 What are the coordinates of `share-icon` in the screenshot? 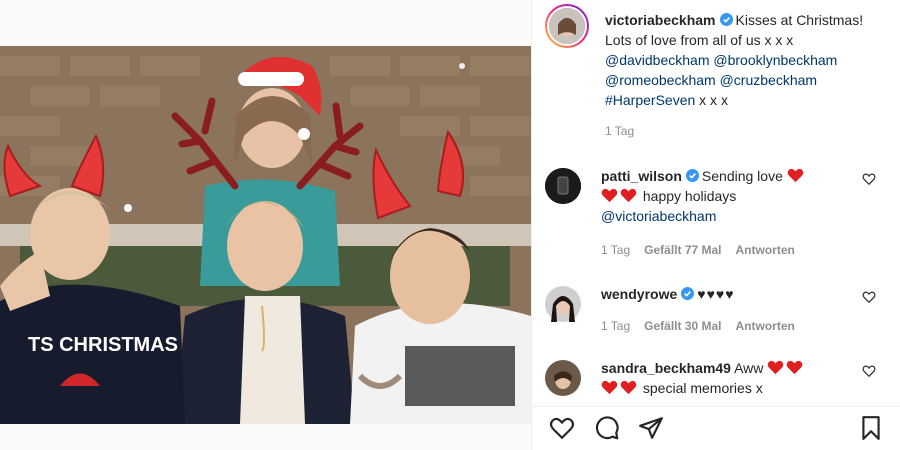 It's located at (651, 428).